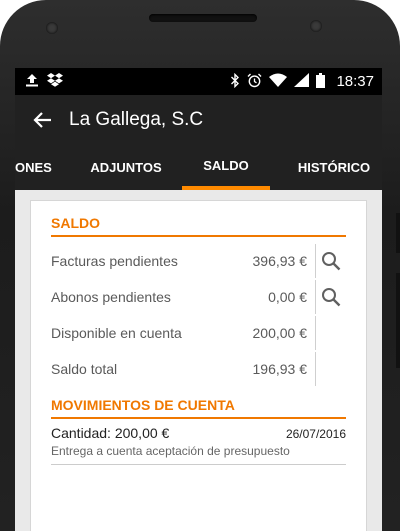 The width and height of the screenshot is (400, 531). Describe the element at coordinates (278, 81) in the screenshot. I see `wifi-icon` at that location.